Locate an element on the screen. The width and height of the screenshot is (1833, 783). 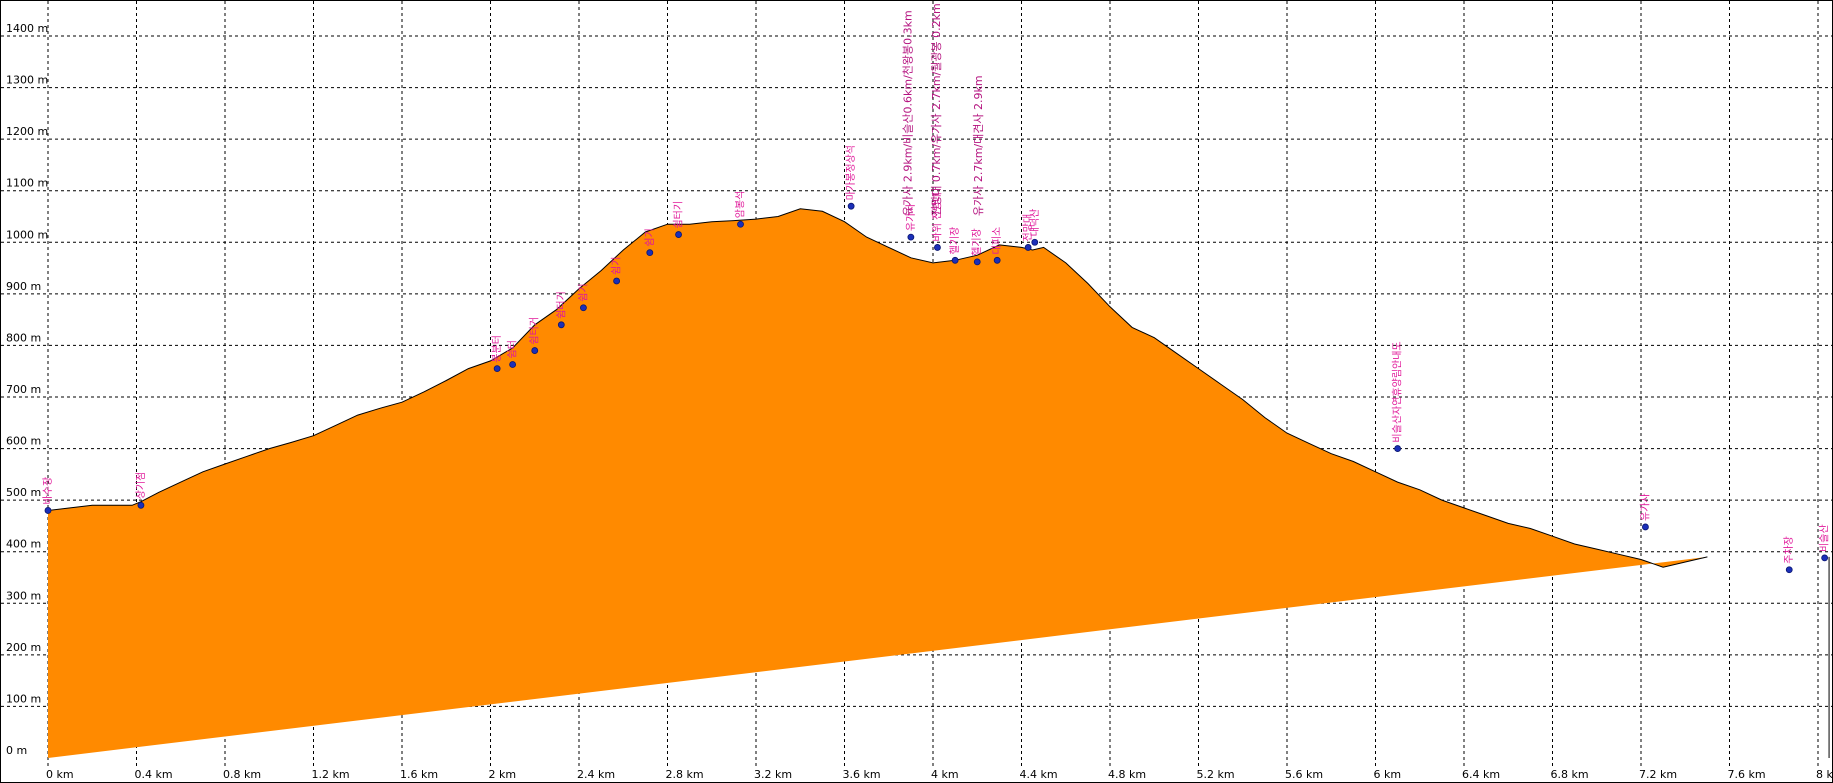
x-tick-label: 8 km is located at coordinates (1824, 774).